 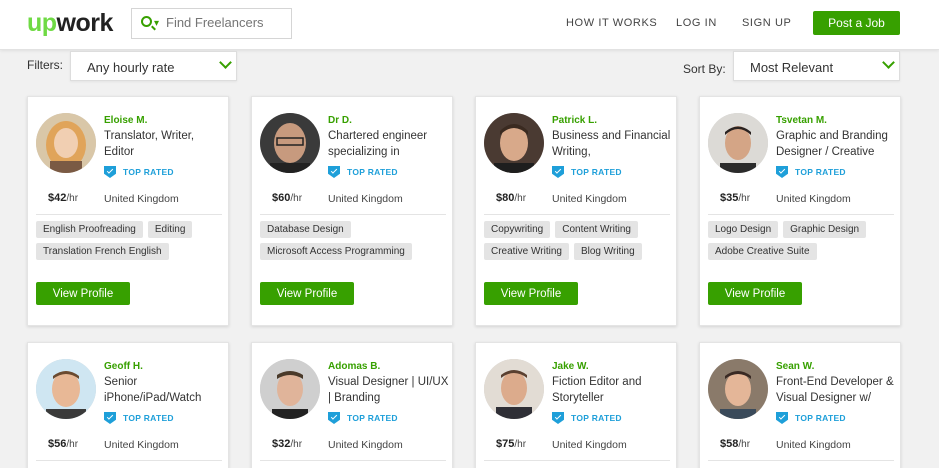 What do you see at coordinates (517, 229) in the screenshot?
I see `skill-tag: Copywriting` at bounding box center [517, 229].